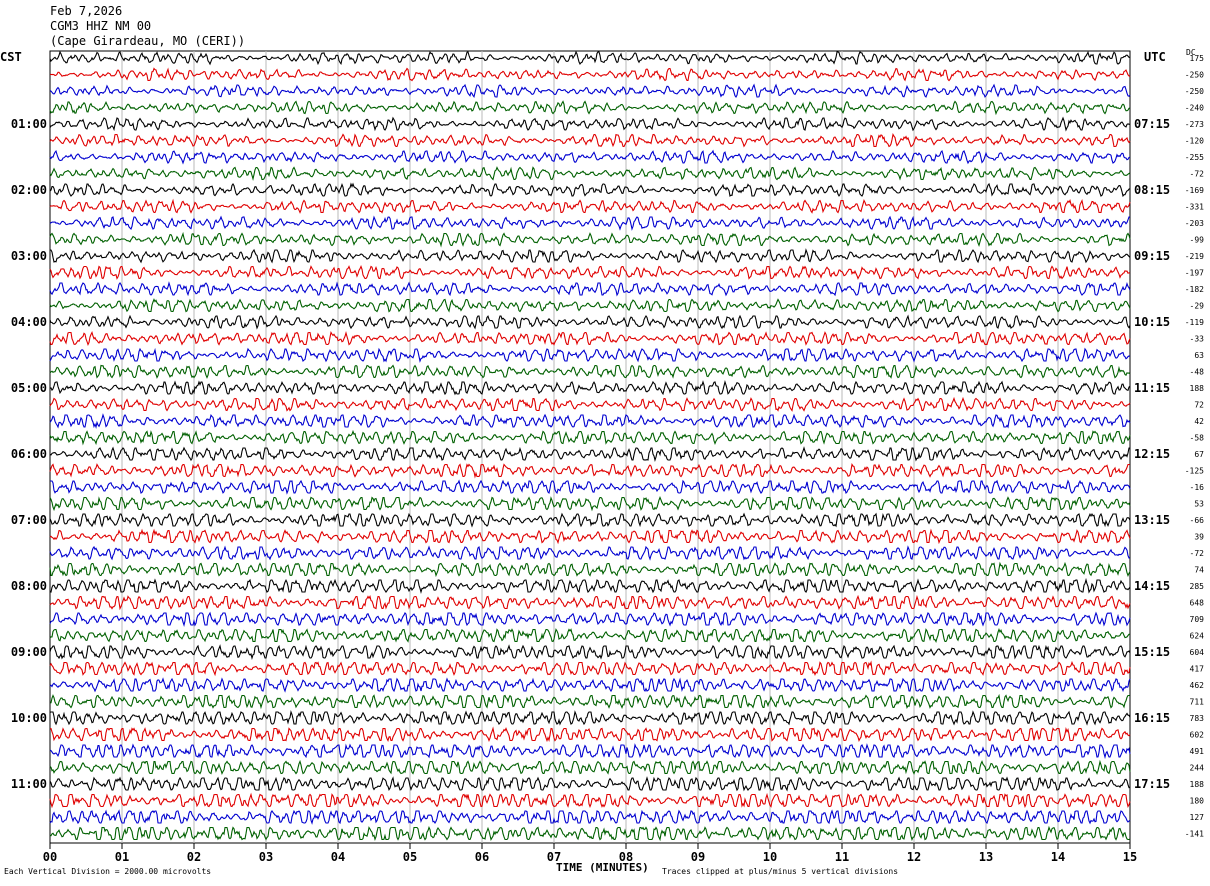 The height and width of the screenshot is (886, 1210). I want to click on dc-offset-label: 67, so click(1199, 454).